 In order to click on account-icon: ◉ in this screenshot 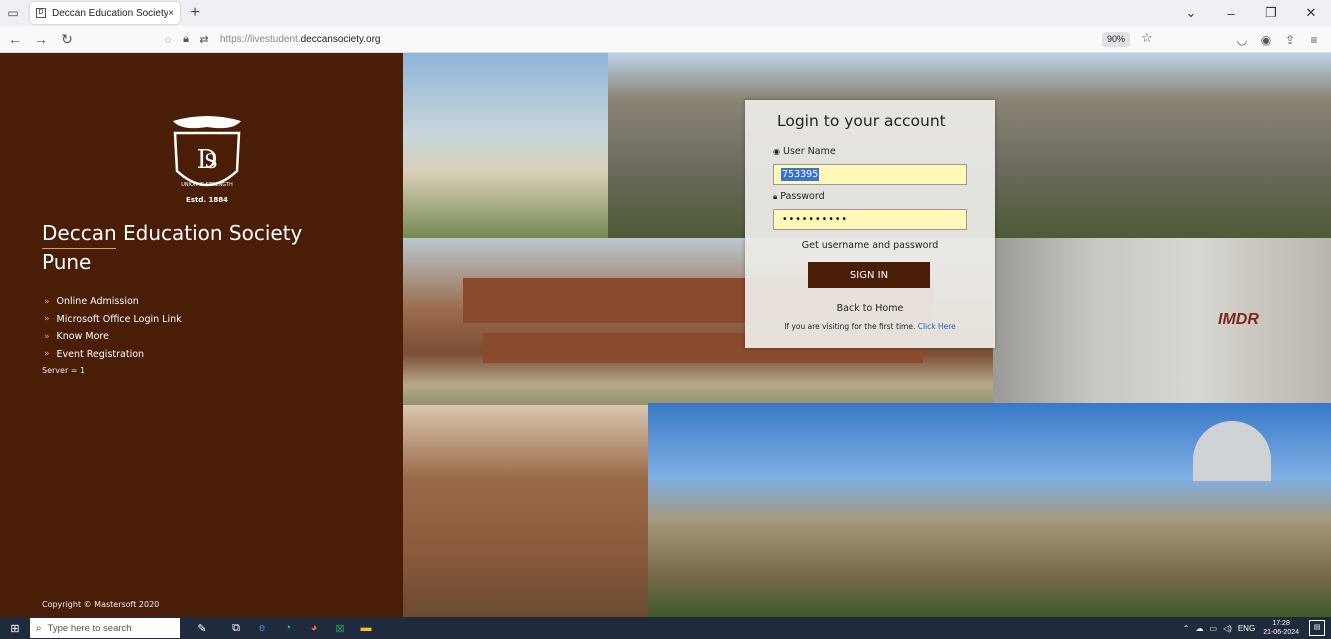, I will do `click(1266, 39)`.